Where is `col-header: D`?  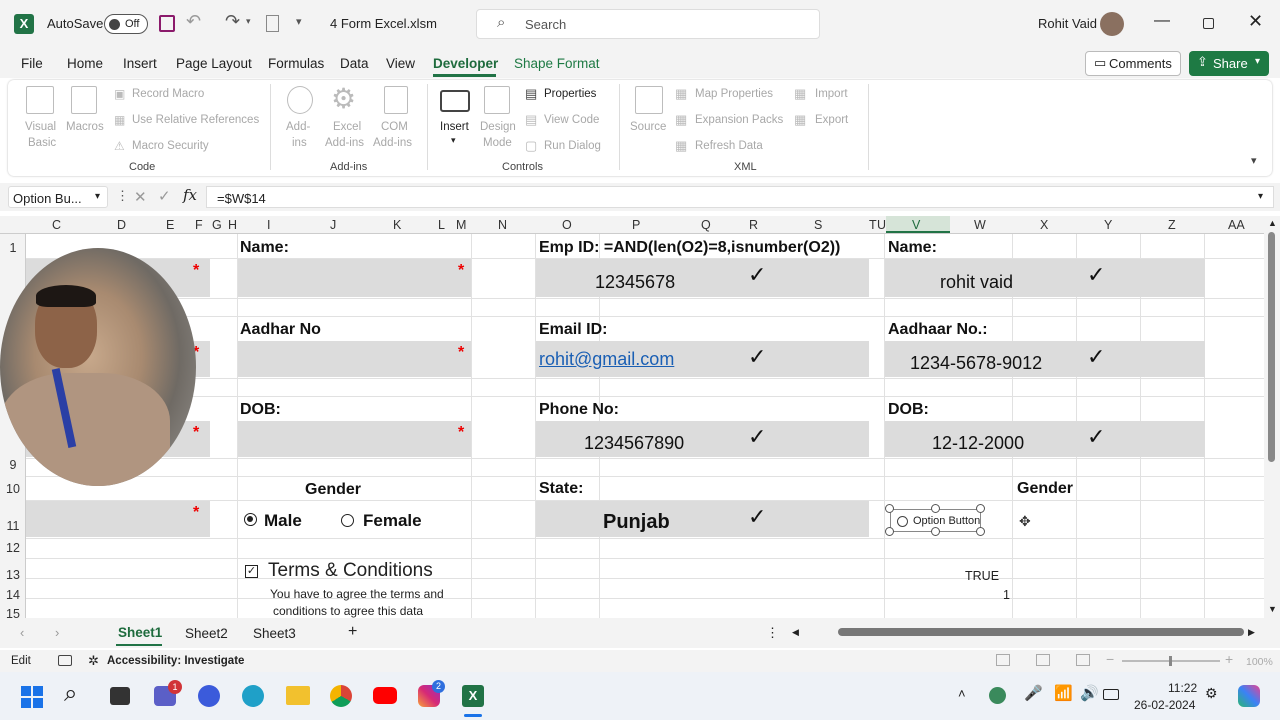 col-header: D is located at coordinates (121, 225).